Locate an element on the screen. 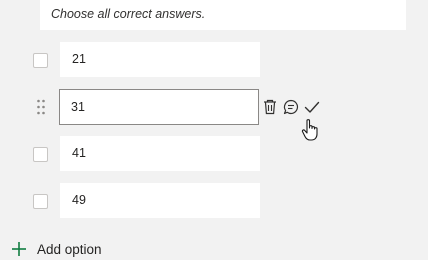 The image size is (428, 260). option-input-4: 49 is located at coordinates (160, 200).